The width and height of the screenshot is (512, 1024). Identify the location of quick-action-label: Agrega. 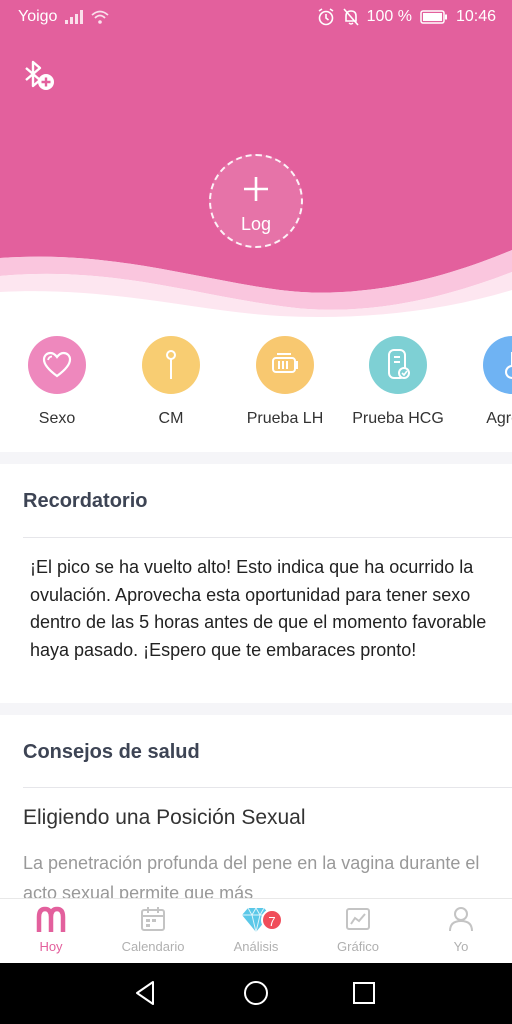
(499, 418).